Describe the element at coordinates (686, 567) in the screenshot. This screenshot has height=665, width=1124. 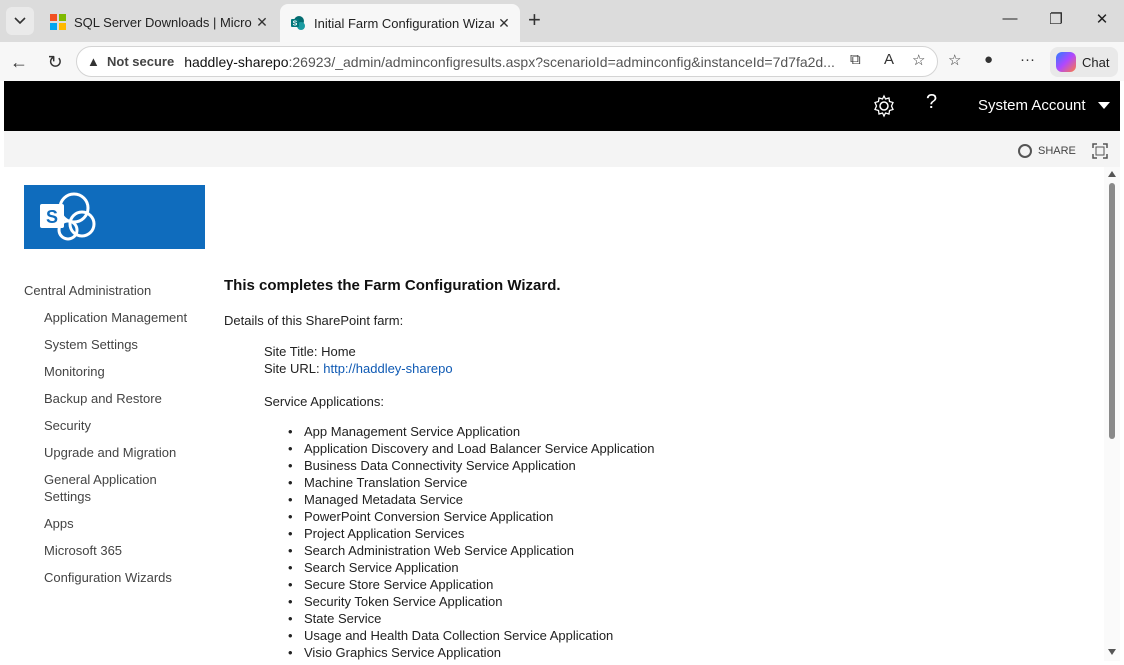
I see `list-item: Search Service Application` at that location.